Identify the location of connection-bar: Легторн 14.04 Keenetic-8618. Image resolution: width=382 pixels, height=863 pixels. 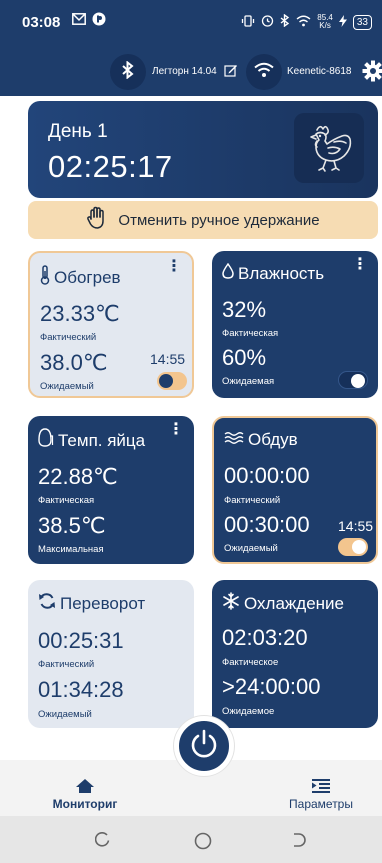
(191, 72).